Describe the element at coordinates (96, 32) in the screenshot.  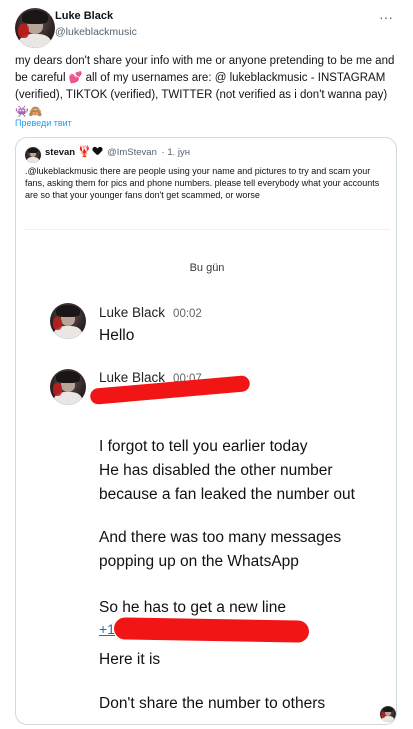
I see `author-handle: @lukeblackmusic` at that location.